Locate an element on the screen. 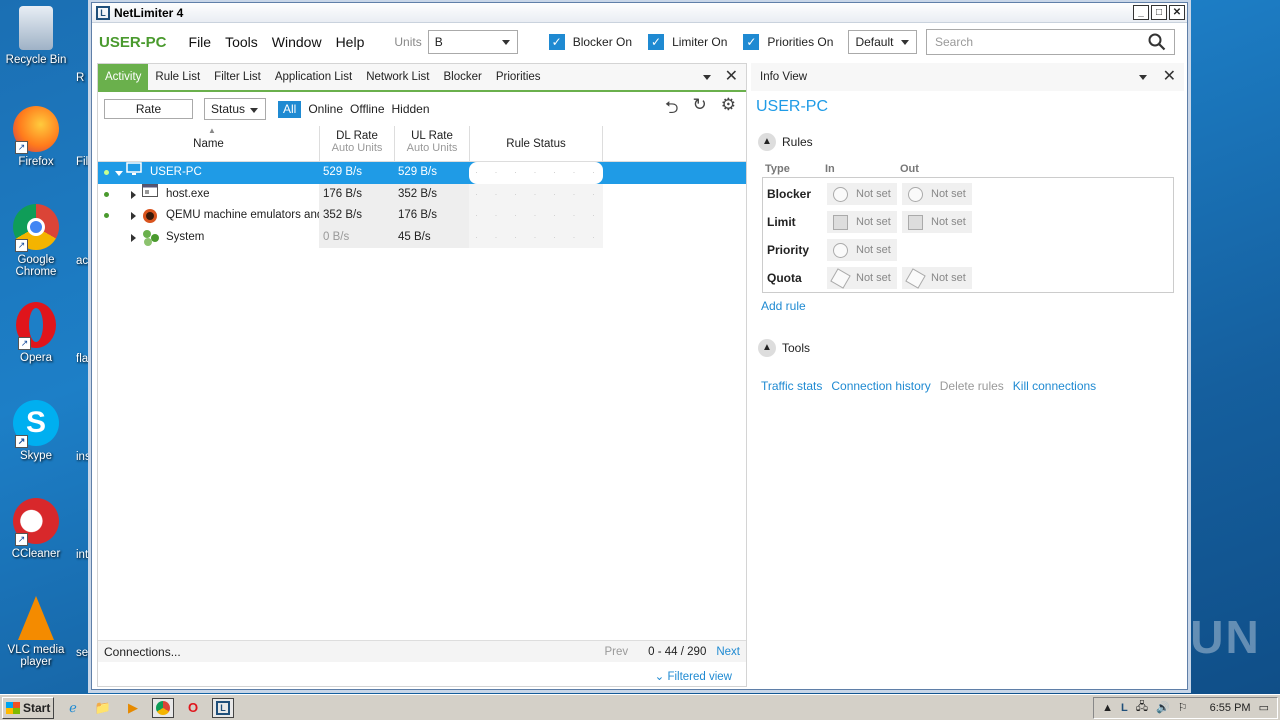  menu-file: File is located at coordinates (200, 42).